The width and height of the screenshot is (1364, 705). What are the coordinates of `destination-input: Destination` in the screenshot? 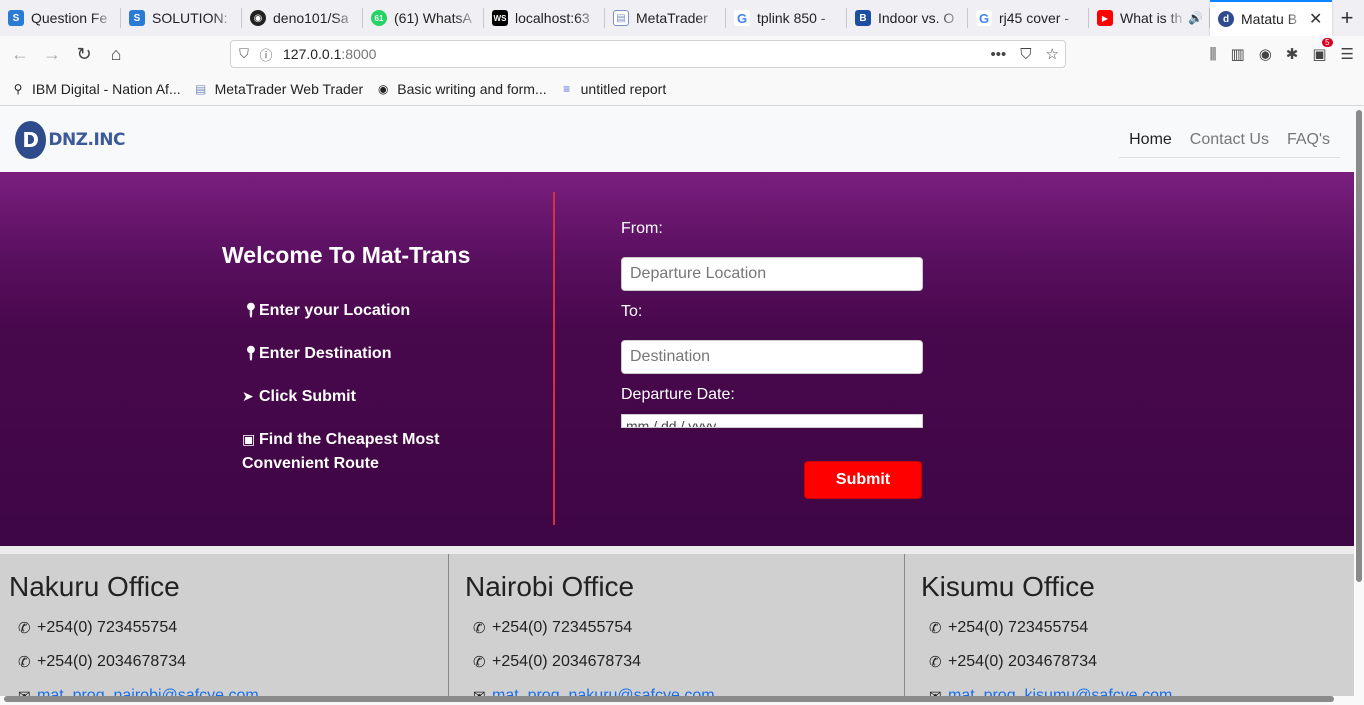 It's located at (772, 357).